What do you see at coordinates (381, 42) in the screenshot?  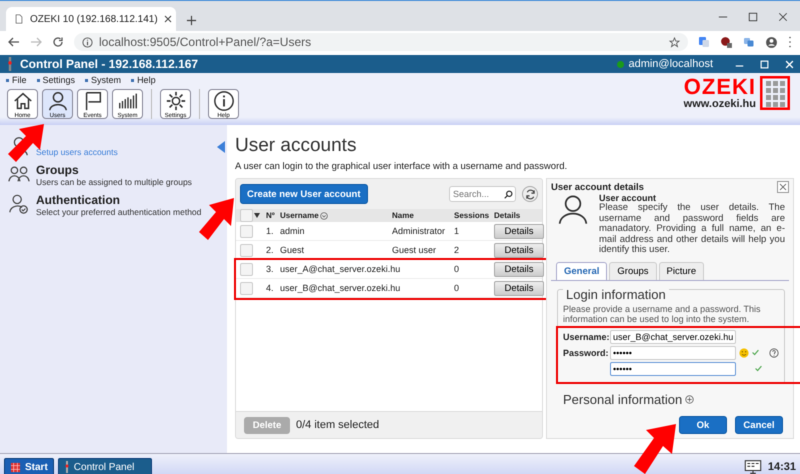 I see `address-bar: localhost:9505/Control+Panel/?a=Users` at bounding box center [381, 42].